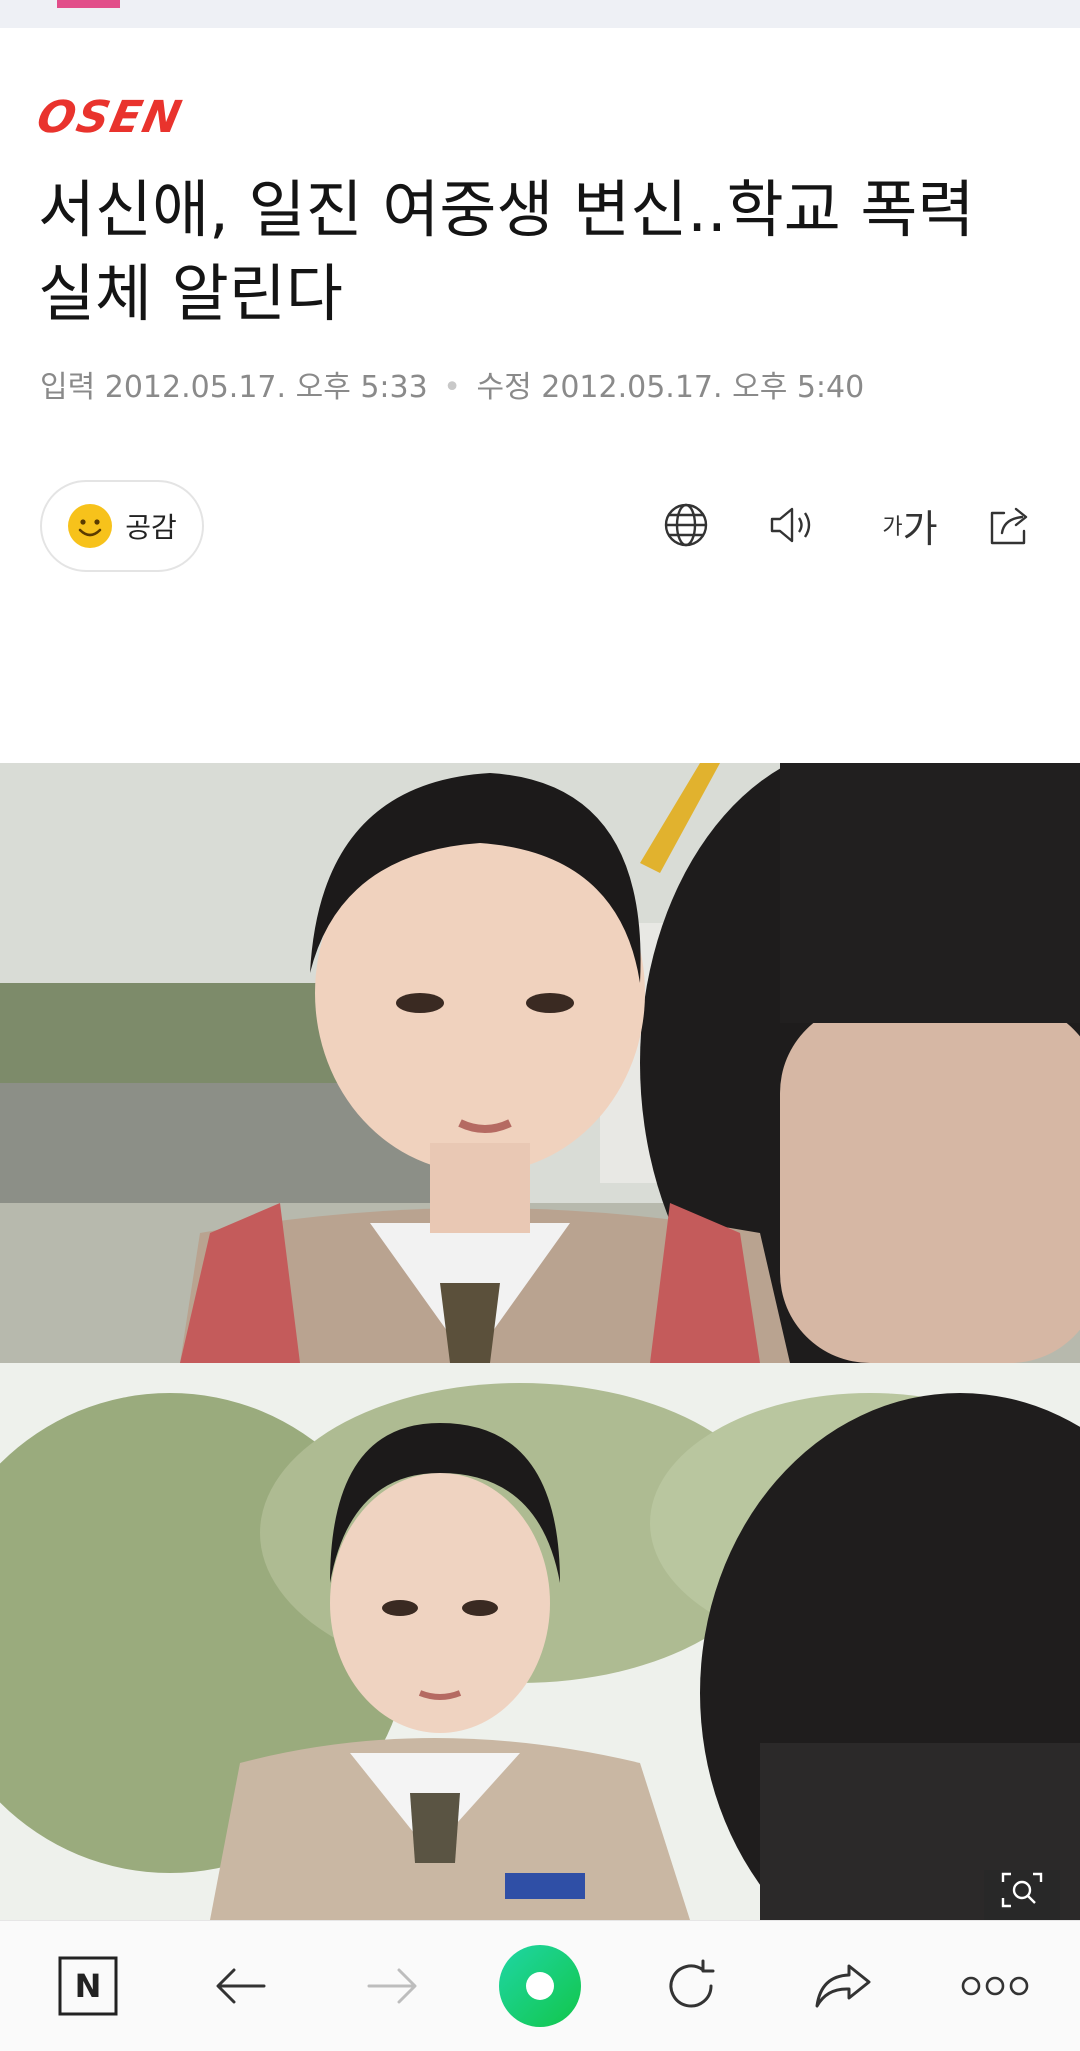 Image resolution: width=1080 pixels, height=2051 pixels. I want to click on active-tab-indicator, so click(88, 4).